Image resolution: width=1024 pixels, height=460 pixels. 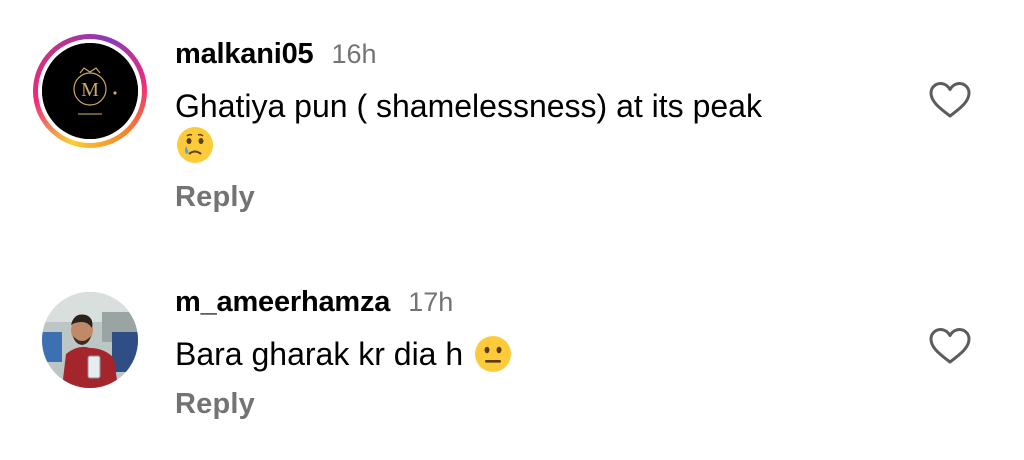 I want to click on comment-text-content: Bara gharak kr dia h, so click(x=319, y=354).